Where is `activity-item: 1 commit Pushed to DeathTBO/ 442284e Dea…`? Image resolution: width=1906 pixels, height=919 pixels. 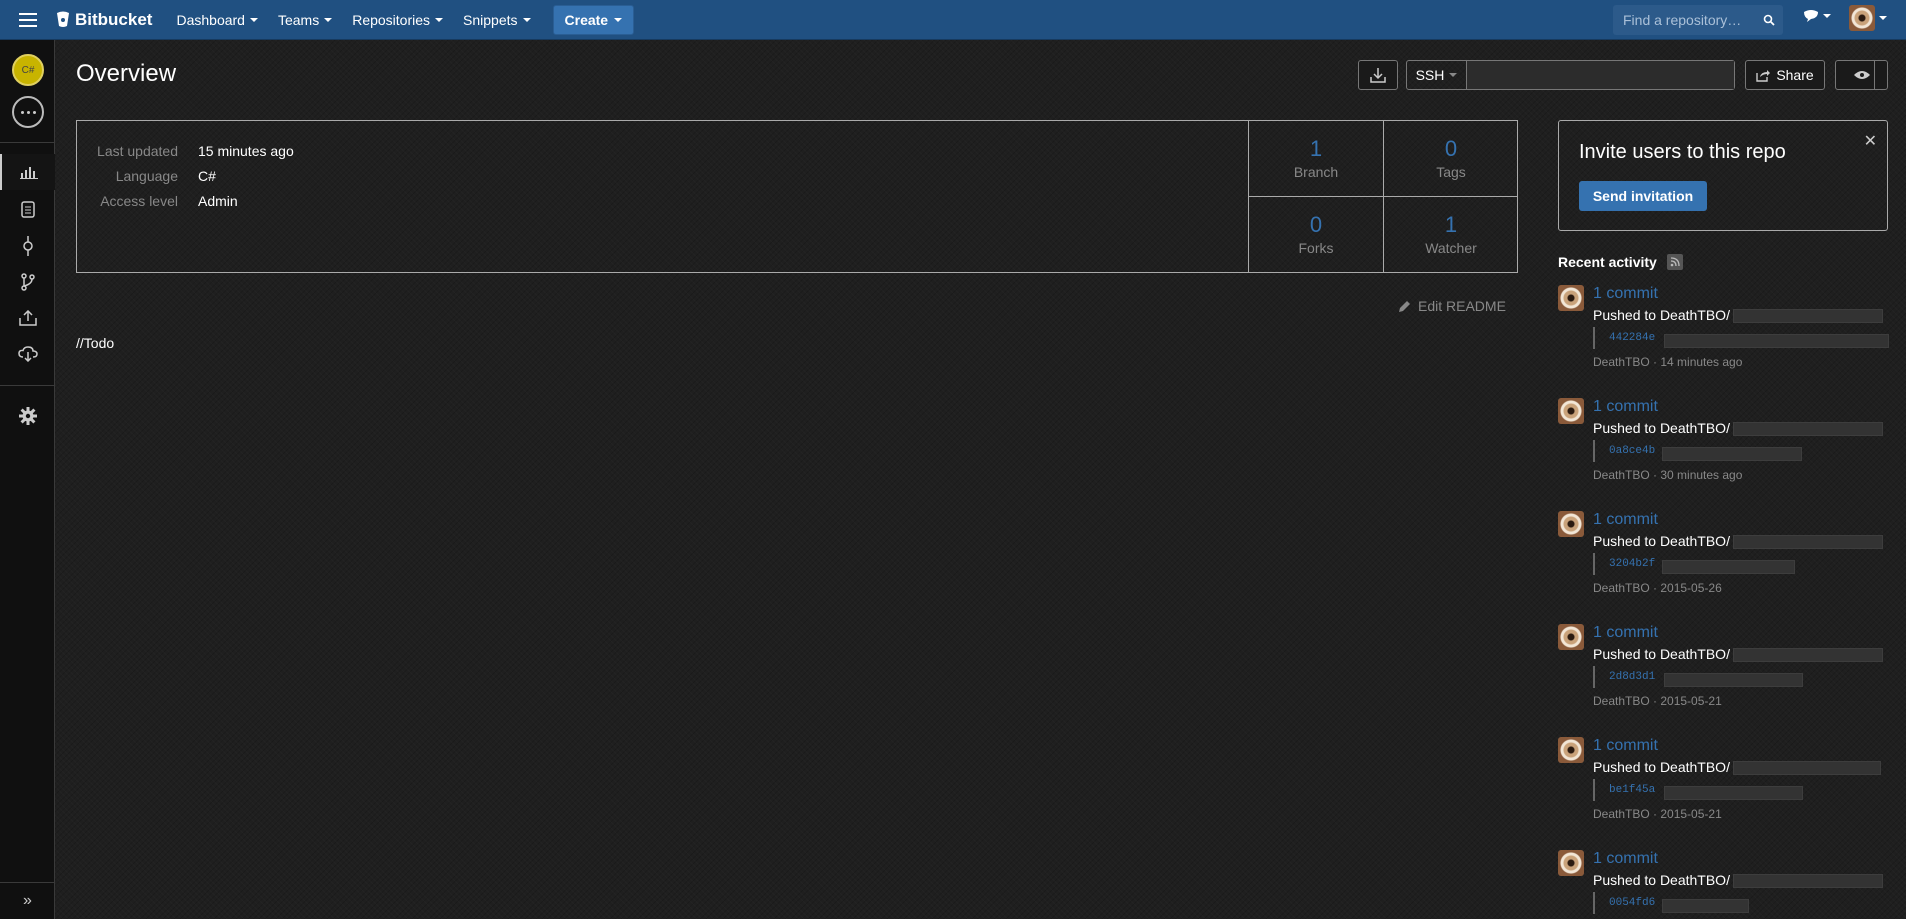
activity-item: 1 commit Pushed to DeathTBO/ 442284e Dea… is located at coordinates (1728, 335).